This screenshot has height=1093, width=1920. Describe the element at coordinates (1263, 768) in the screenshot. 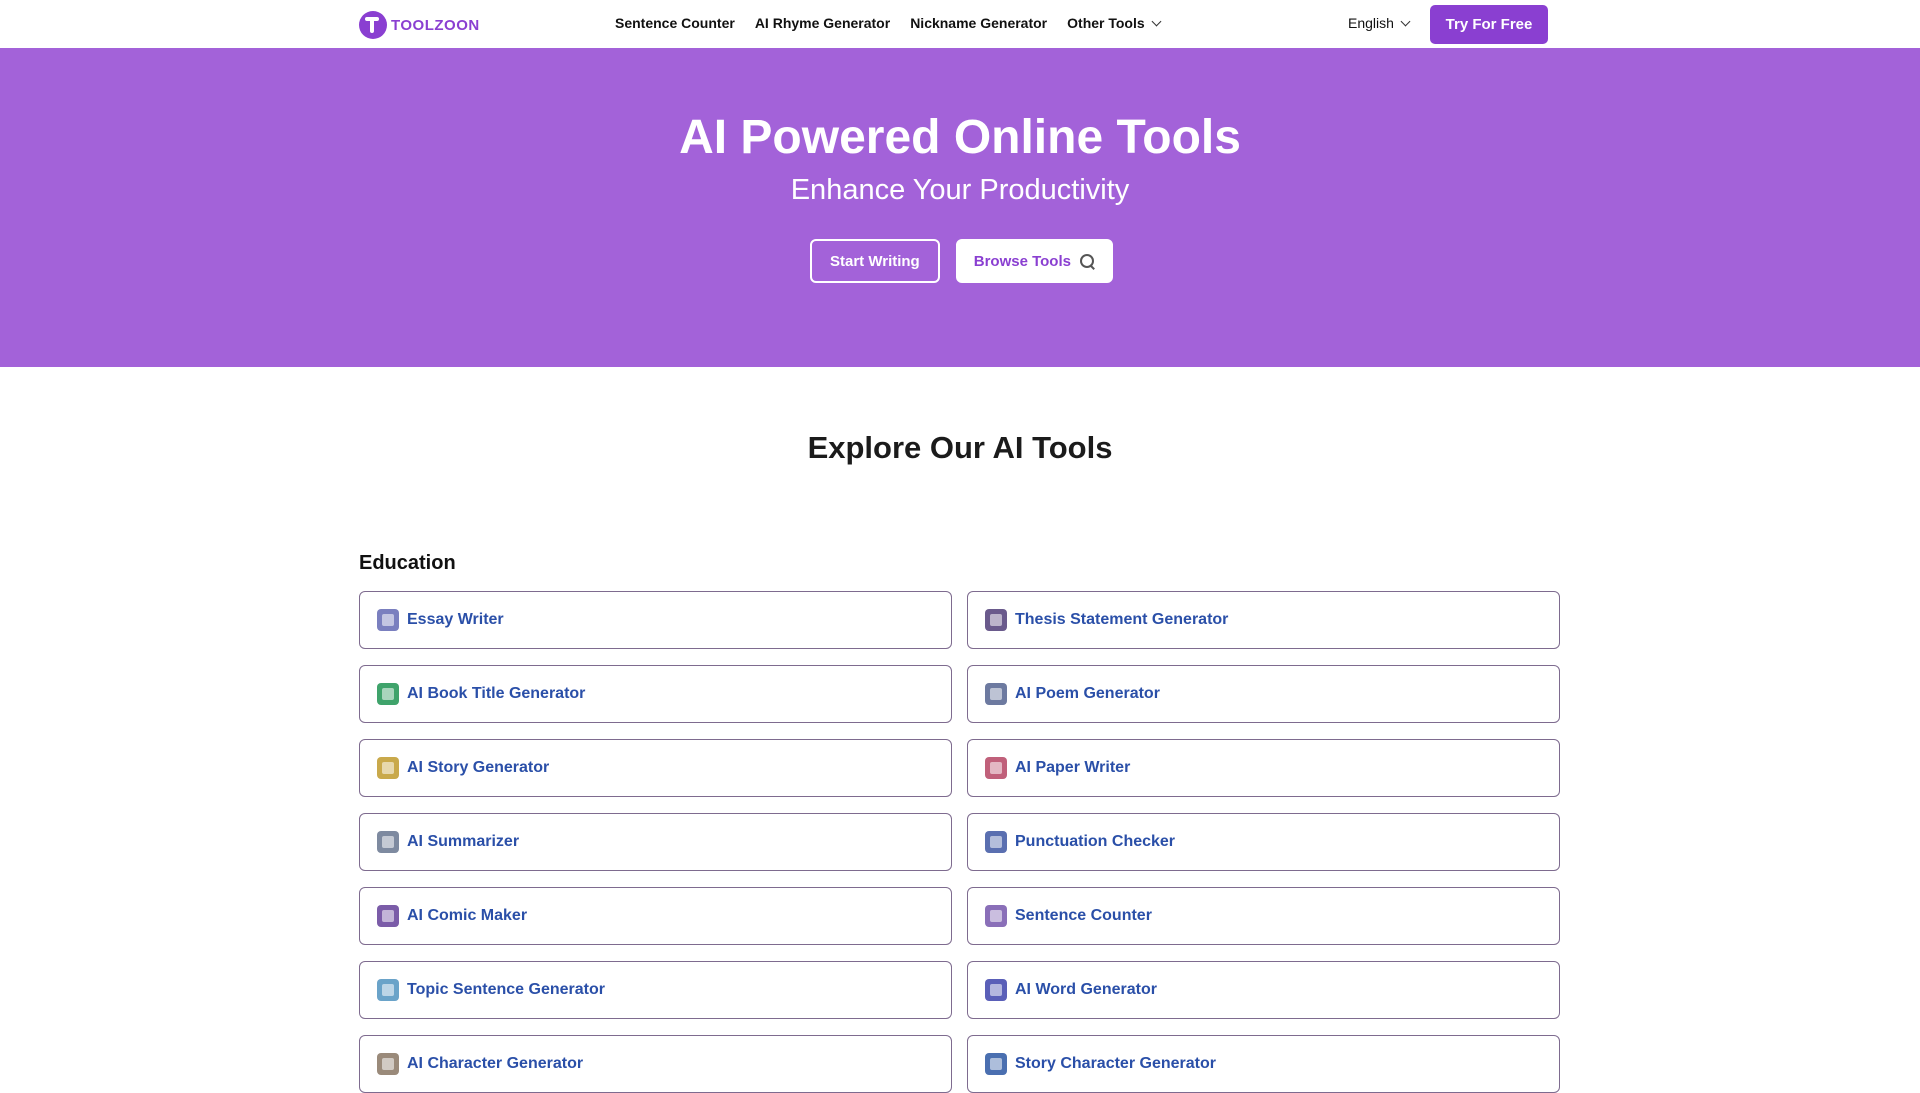

I see `tool-card: AI Paper Writer` at that location.